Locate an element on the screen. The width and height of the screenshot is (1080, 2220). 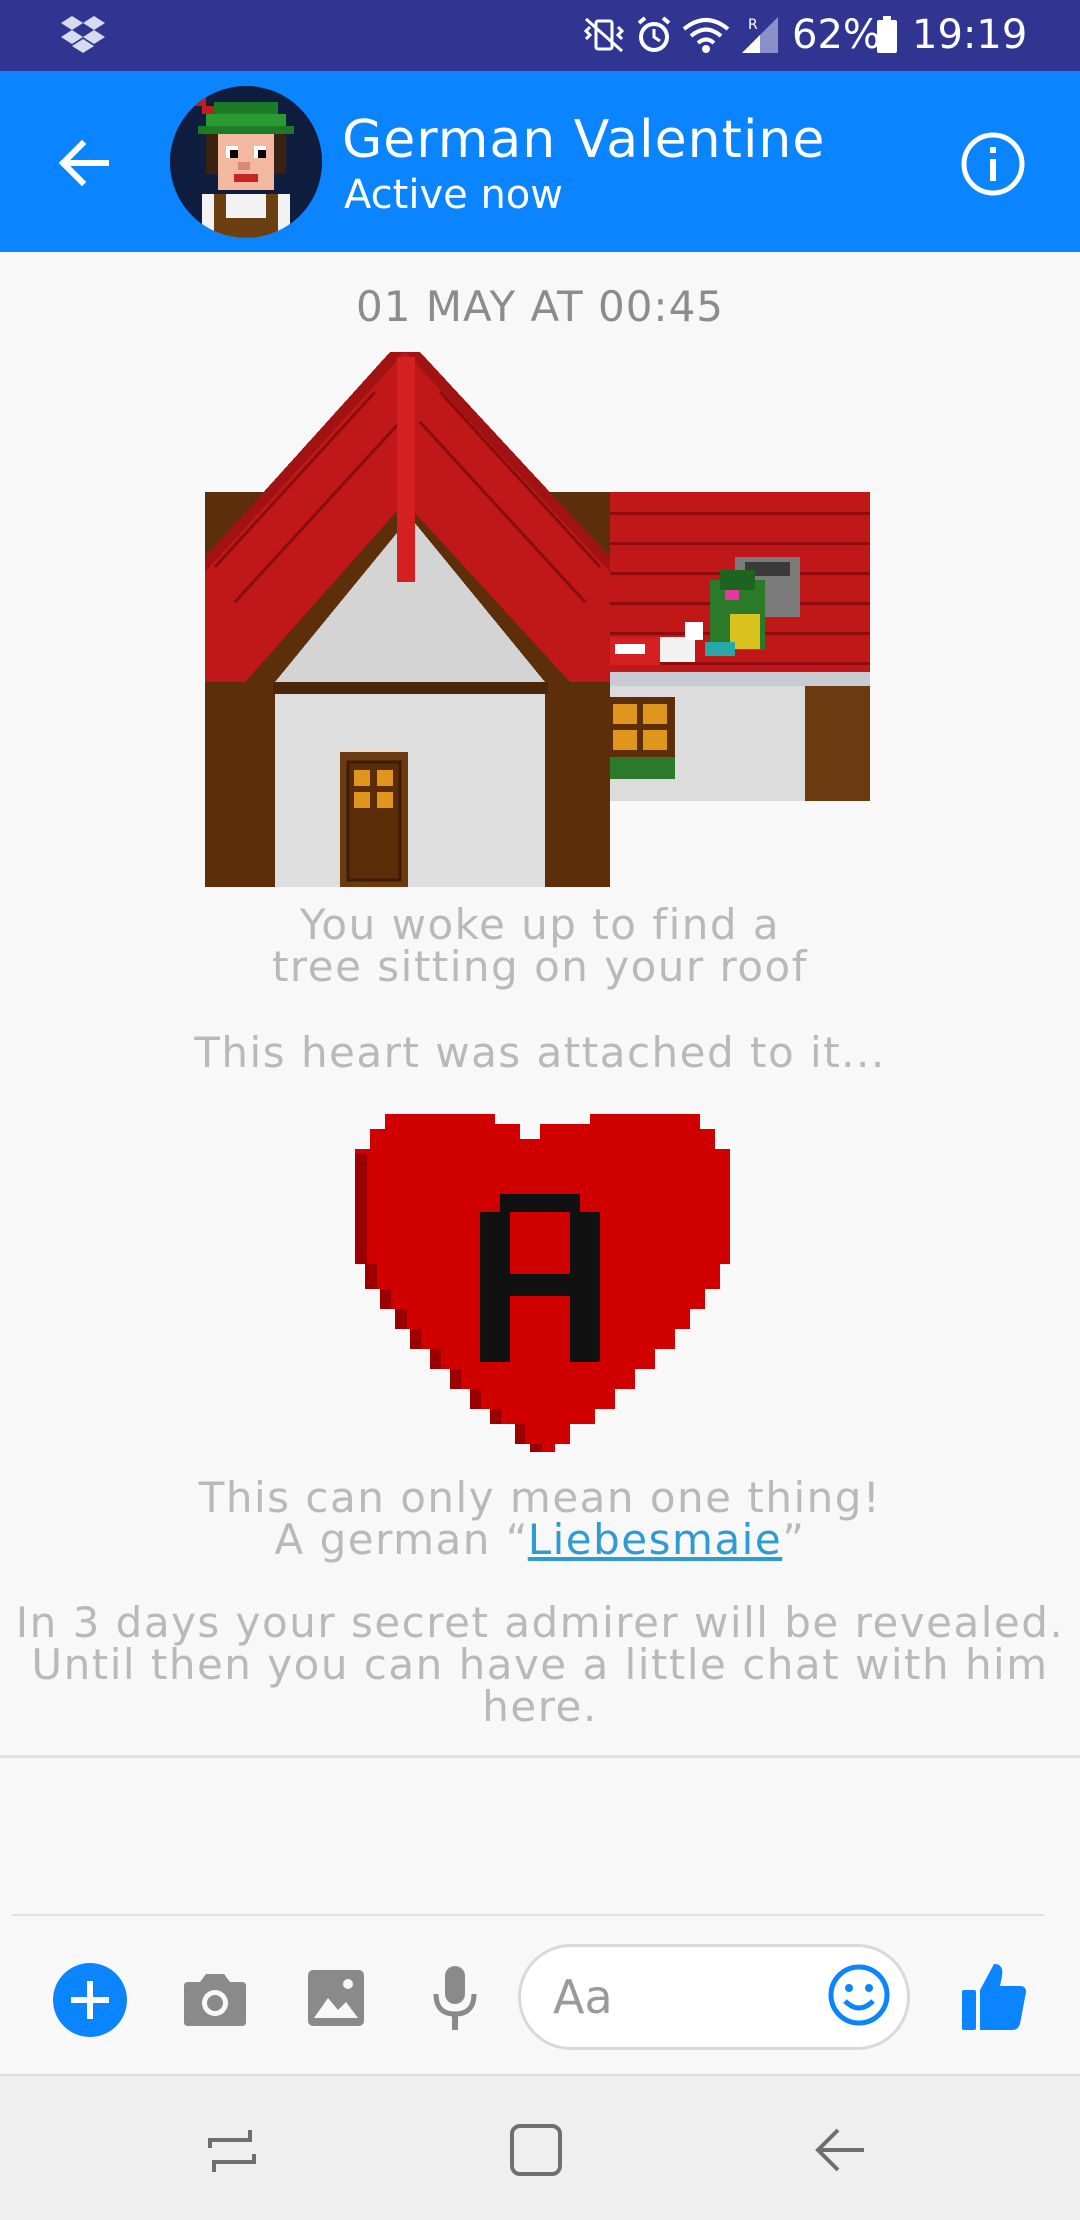
message-line: A german “Liebesmaie” is located at coordinates (540, 1540).